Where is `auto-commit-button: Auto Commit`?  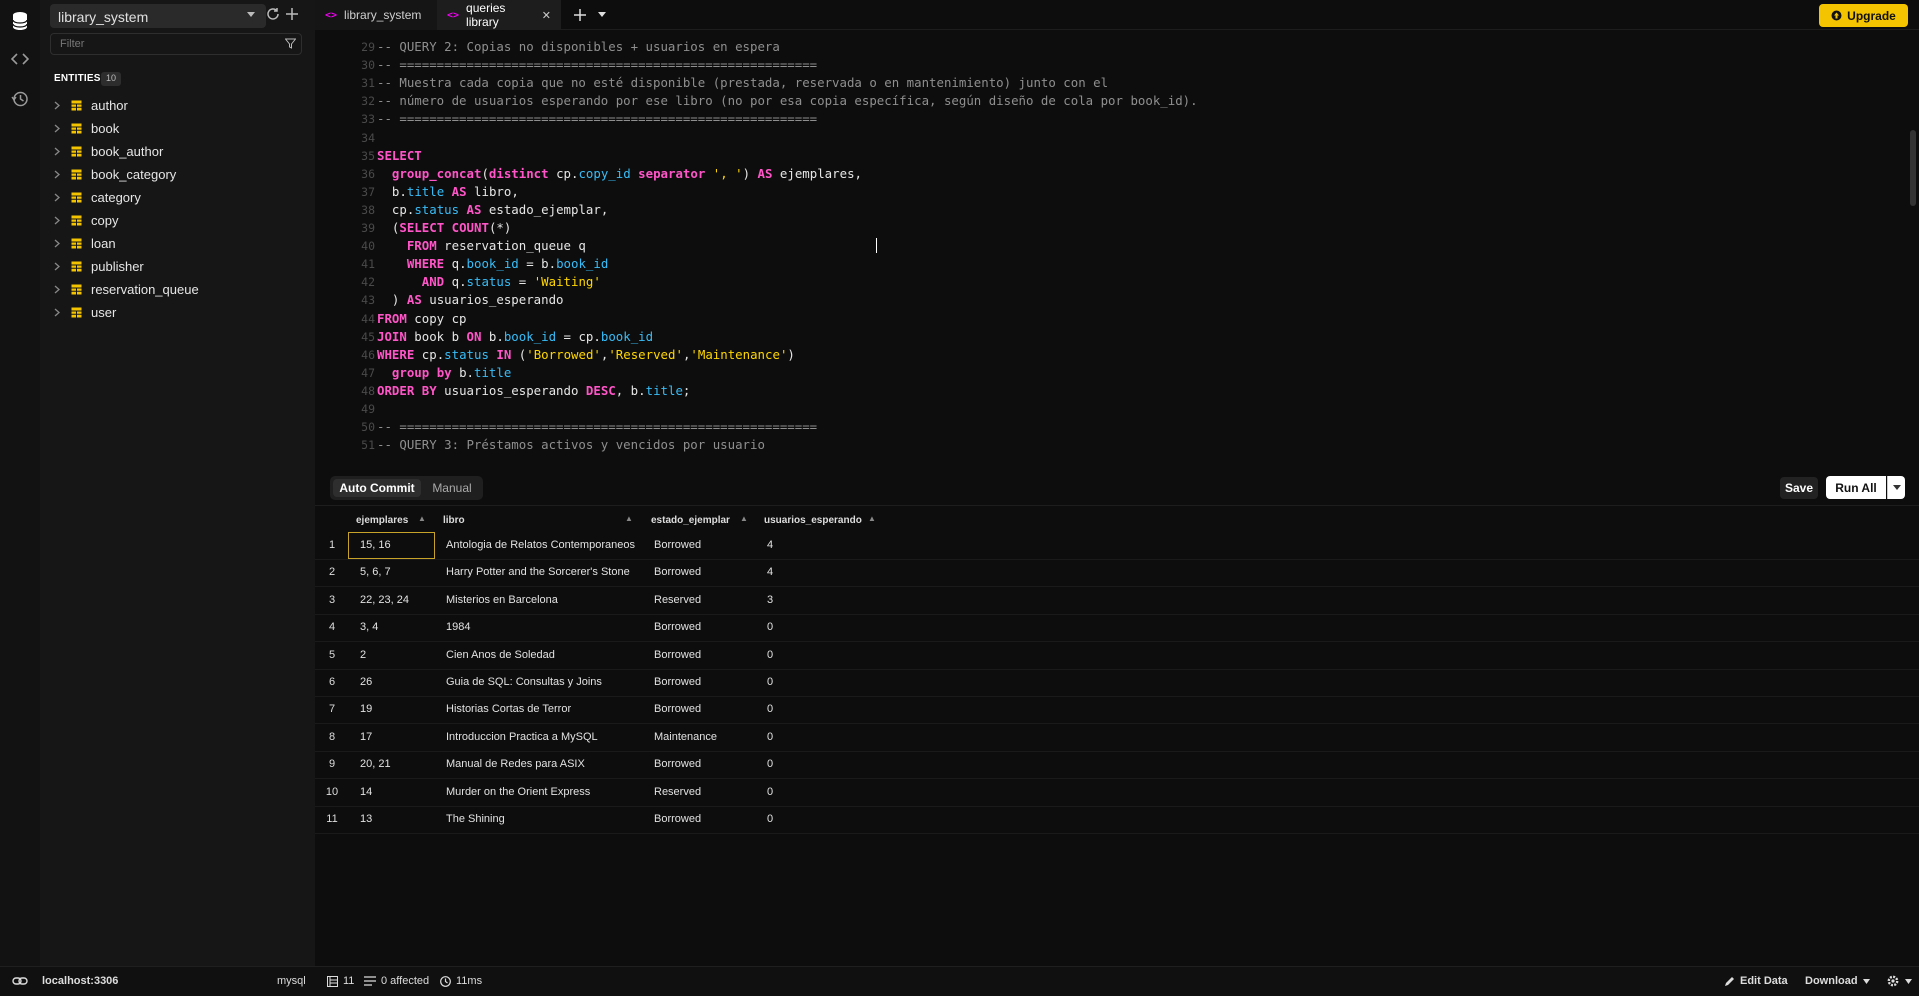 auto-commit-button: Auto Commit is located at coordinates (377, 488).